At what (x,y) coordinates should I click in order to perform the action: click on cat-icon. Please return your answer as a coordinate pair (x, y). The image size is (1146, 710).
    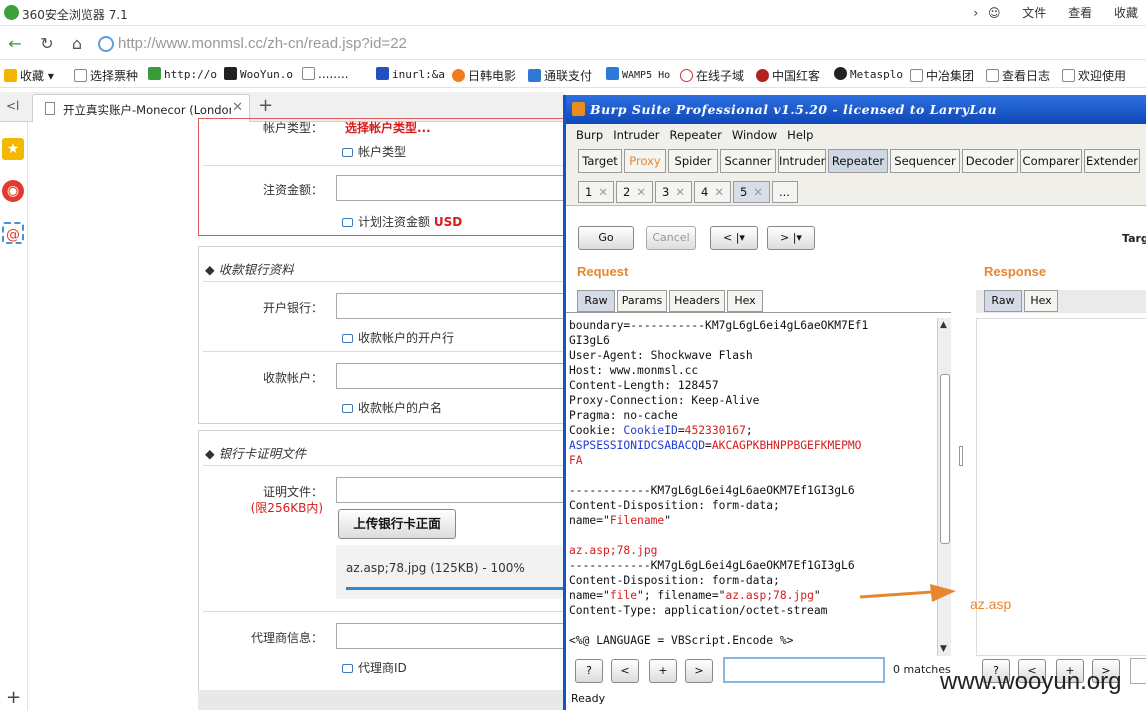
    Looking at the image, I should click on (686, 75).